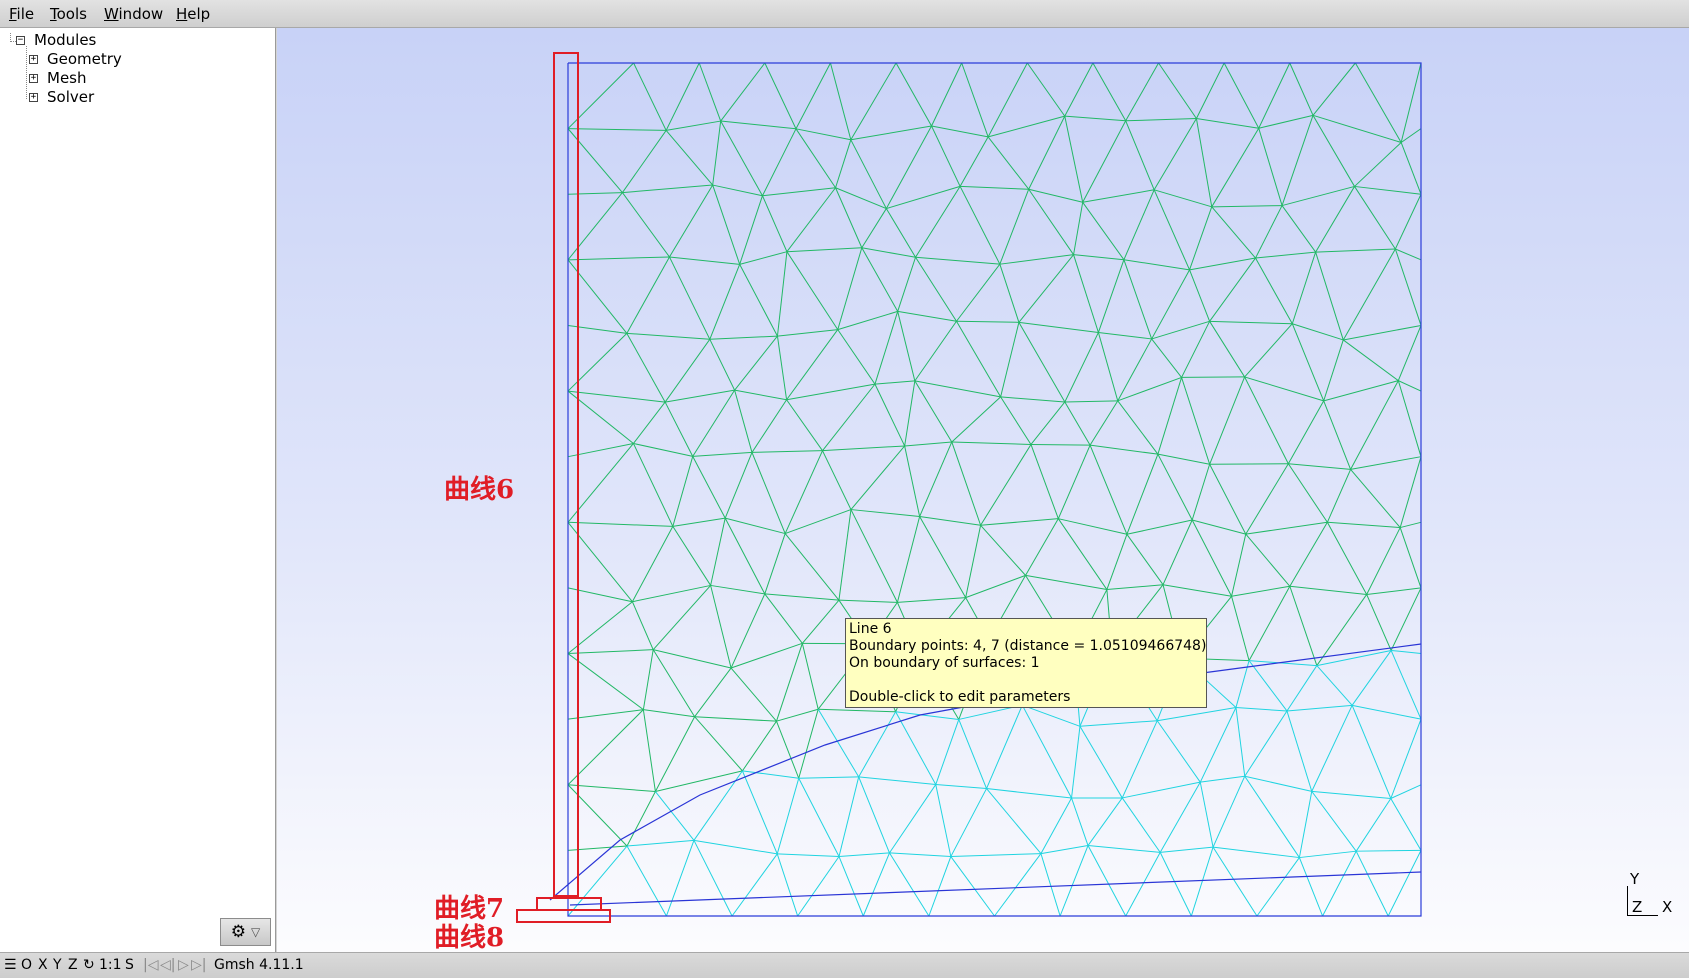 This screenshot has width=1689, height=978. What do you see at coordinates (167, 965) in the screenshot?
I see `prev-step-icon: ◁|` at bounding box center [167, 965].